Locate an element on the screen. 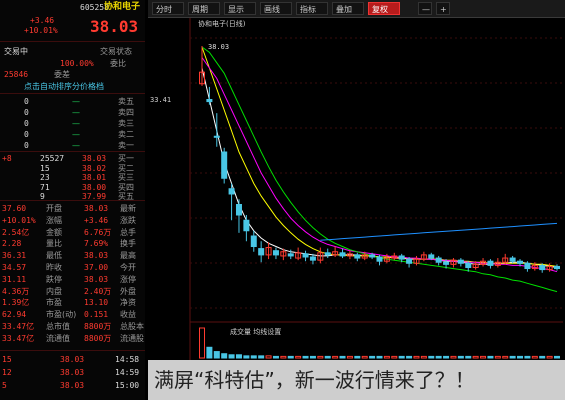  sell-level-label: 卖四 is located at coordinates (126, 112).